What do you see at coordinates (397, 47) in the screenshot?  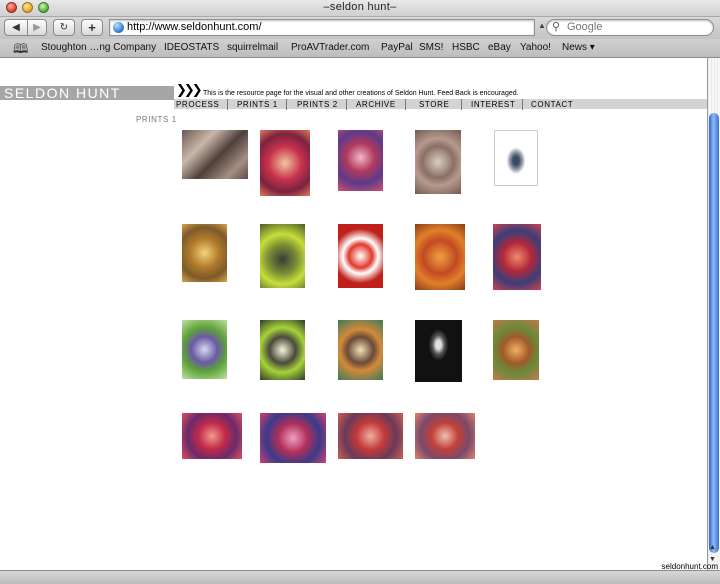 I see `bookmark-item: PayPal` at bounding box center [397, 47].